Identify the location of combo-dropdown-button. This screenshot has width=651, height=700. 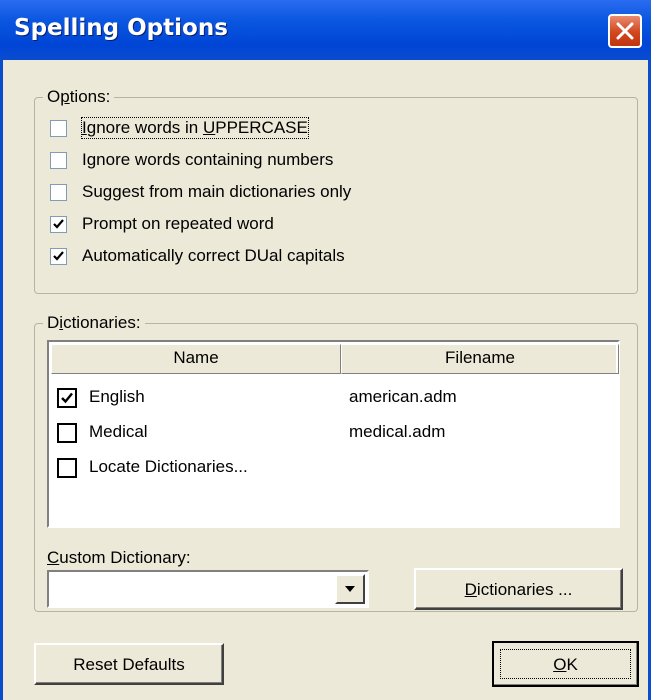
(350, 589).